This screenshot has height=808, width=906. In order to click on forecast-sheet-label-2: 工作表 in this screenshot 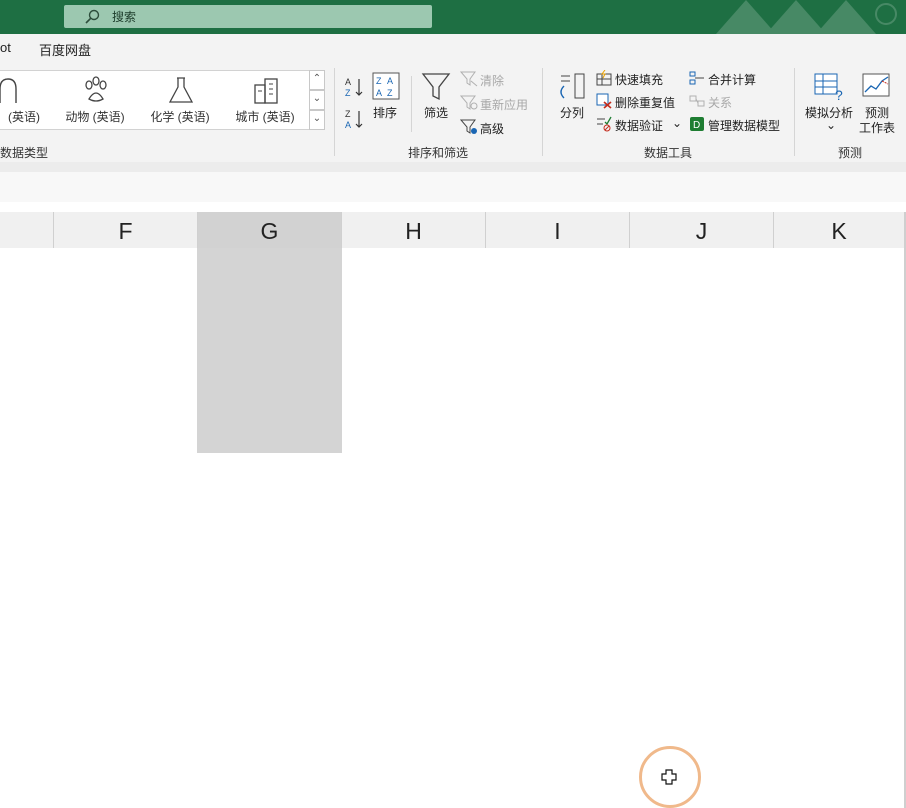, I will do `click(877, 127)`.